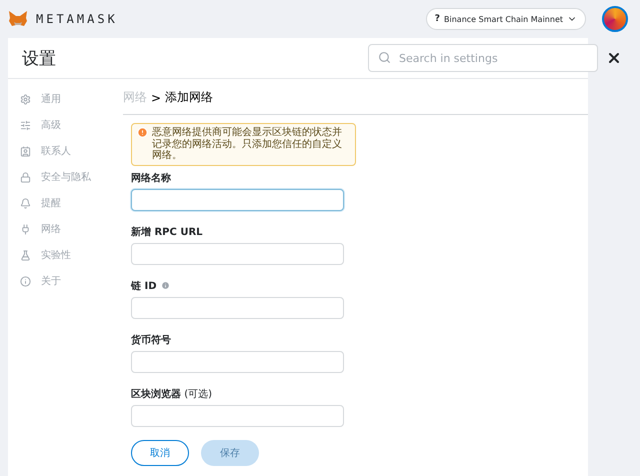 Image resolution: width=640 pixels, height=476 pixels. I want to click on lock-icon, so click(25, 177).